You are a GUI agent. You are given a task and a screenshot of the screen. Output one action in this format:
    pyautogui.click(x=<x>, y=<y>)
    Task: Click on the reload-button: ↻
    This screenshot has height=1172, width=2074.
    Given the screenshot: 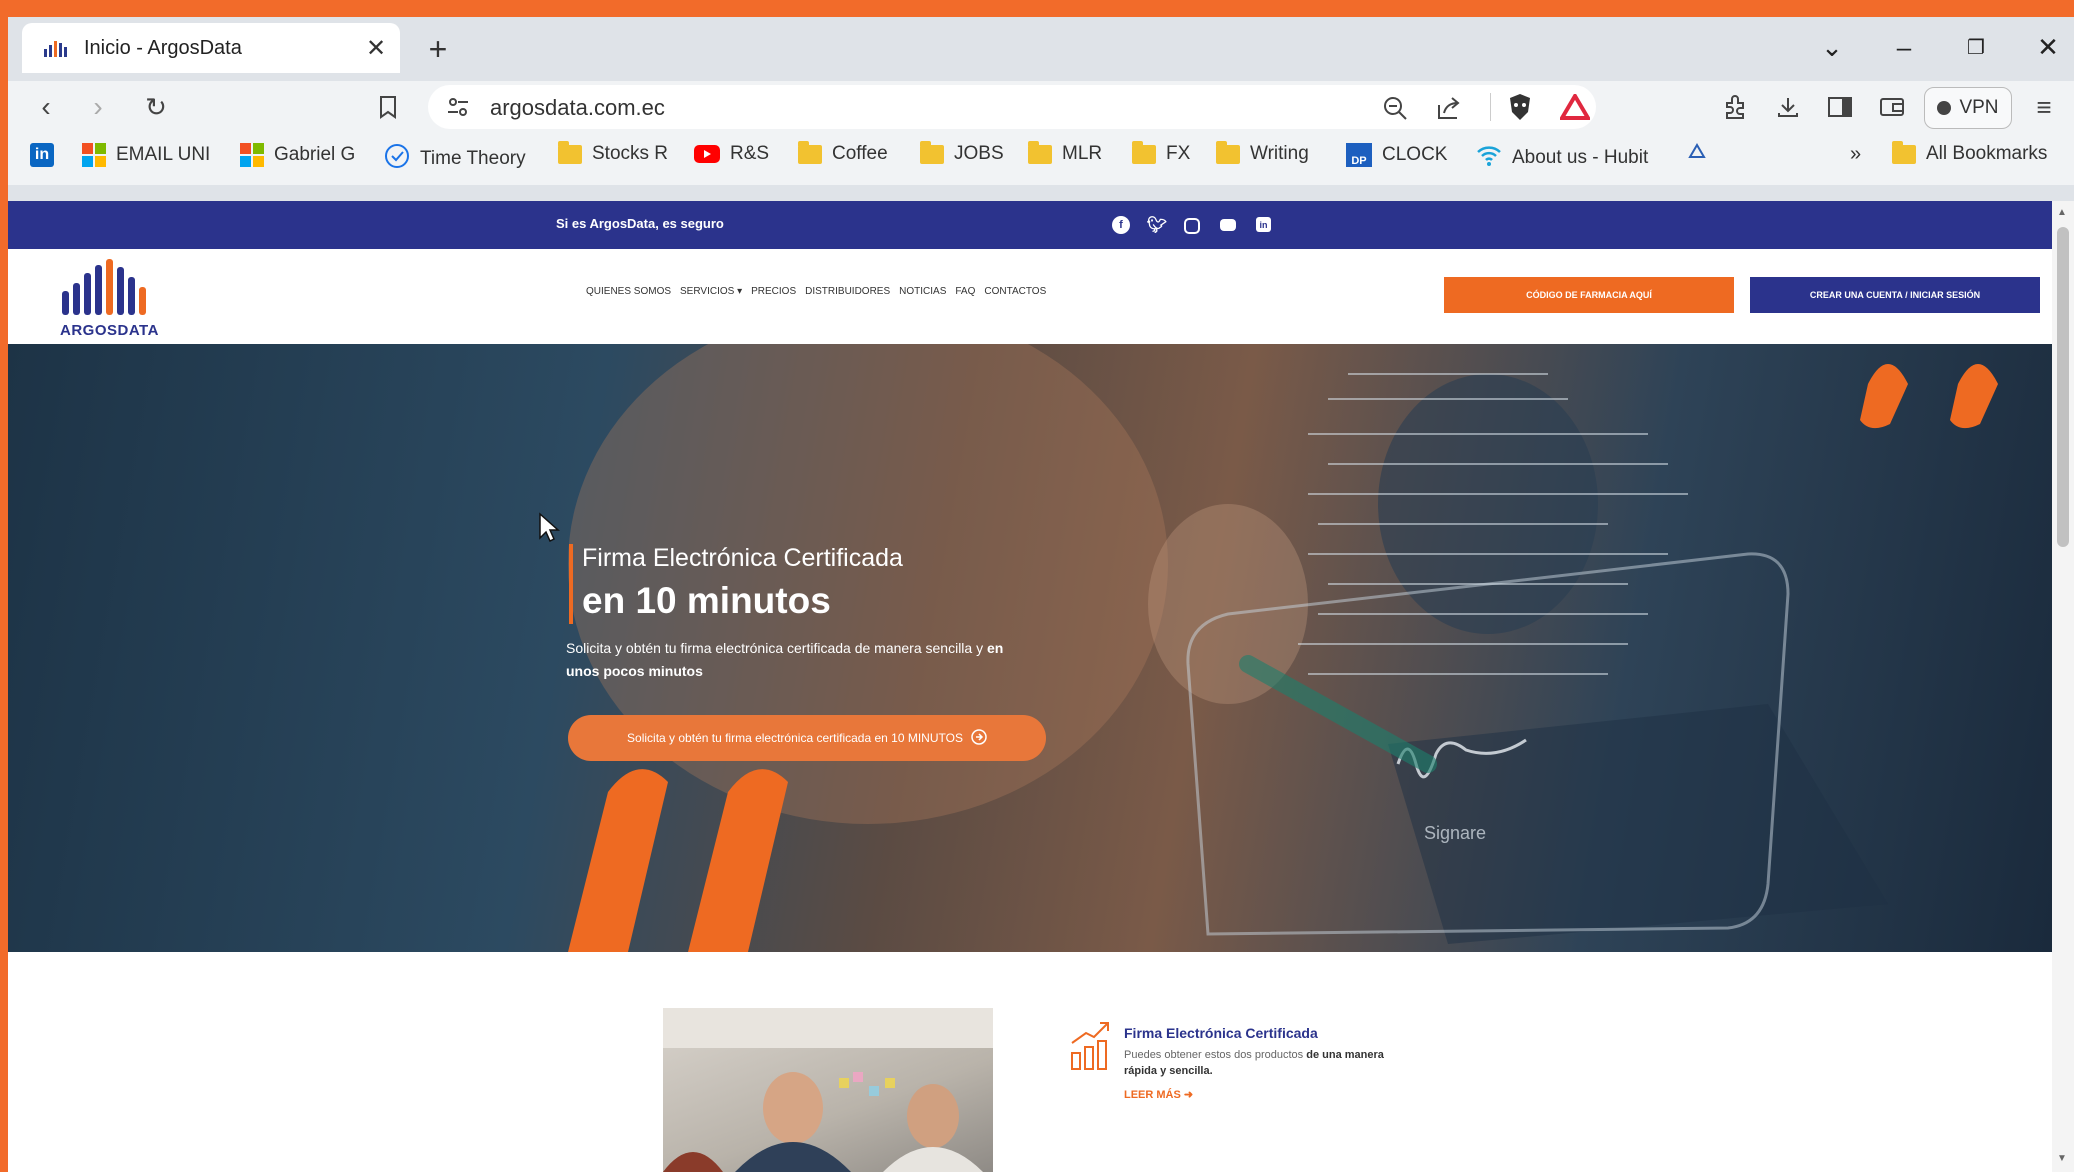 What is the action you would take?
    pyautogui.click(x=156, y=107)
    